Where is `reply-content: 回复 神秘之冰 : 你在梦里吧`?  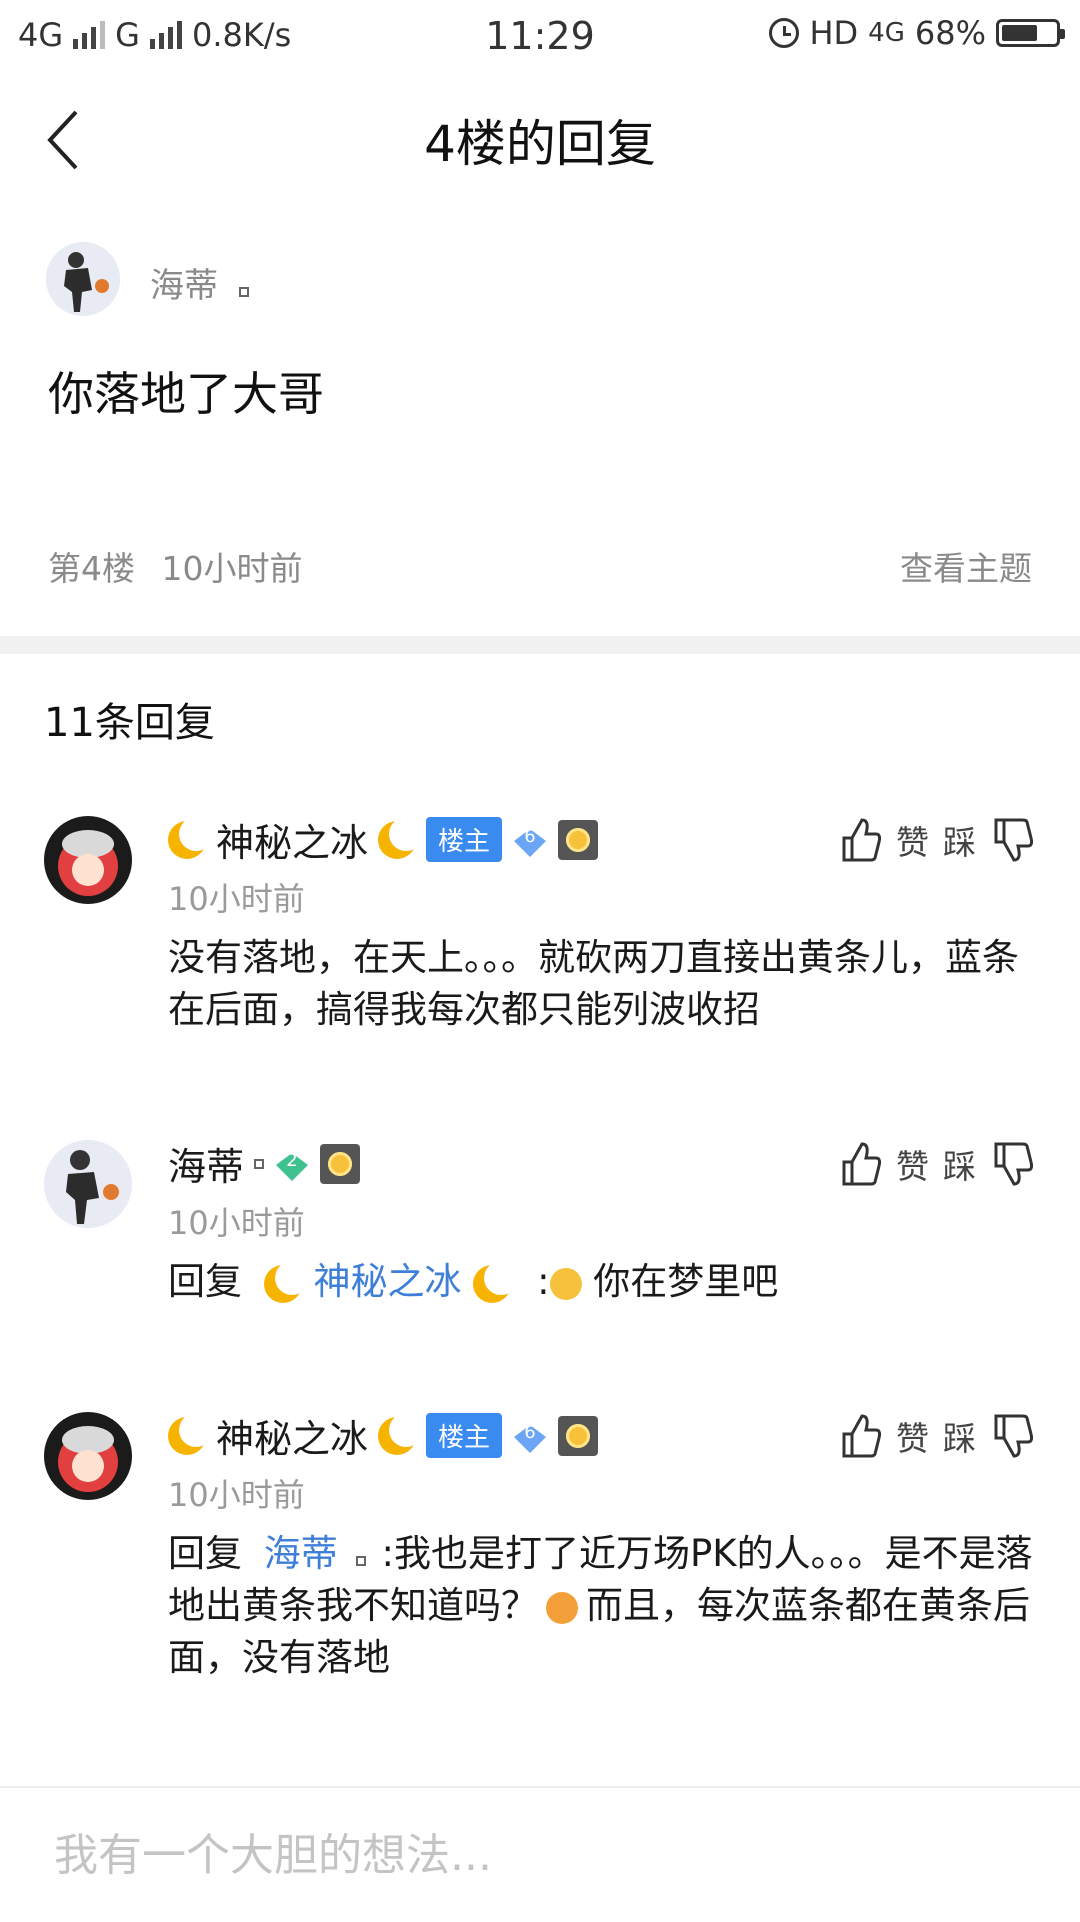 reply-content: 回复 神秘之冰 : 你在梦里吧 is located at coordinates (473, 1281).